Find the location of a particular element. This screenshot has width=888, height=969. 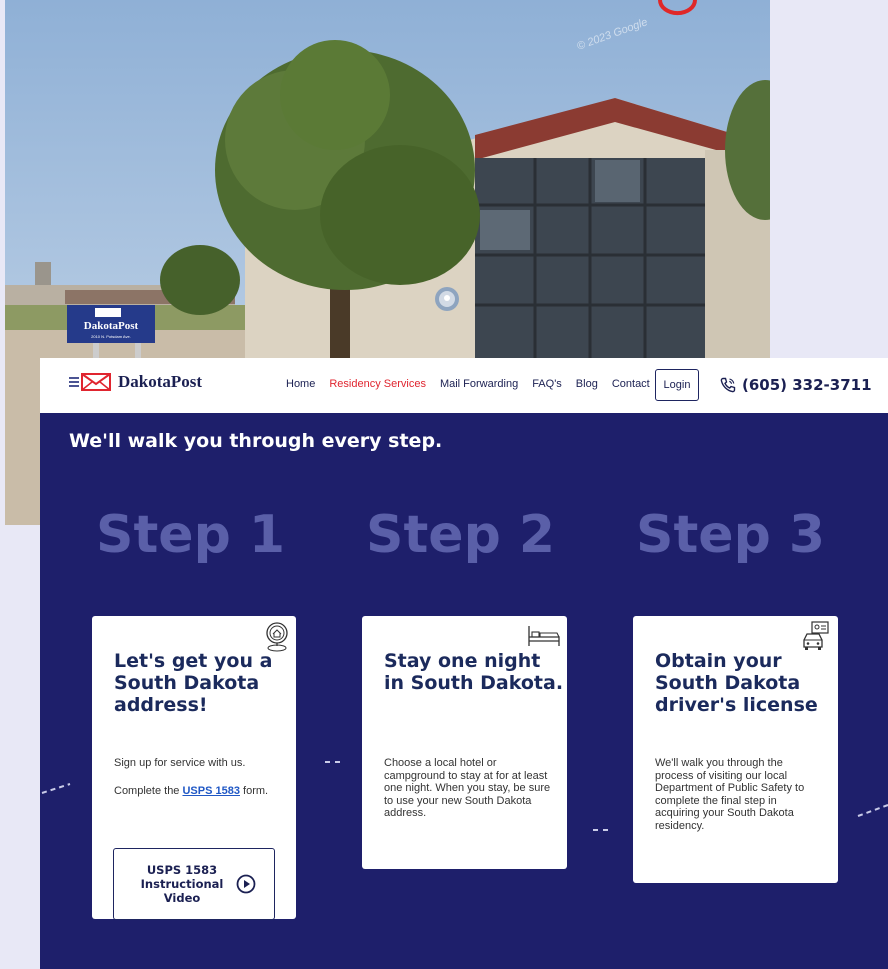

section-headline: We'll walk you through every step. is located at coordinates (256, 441).